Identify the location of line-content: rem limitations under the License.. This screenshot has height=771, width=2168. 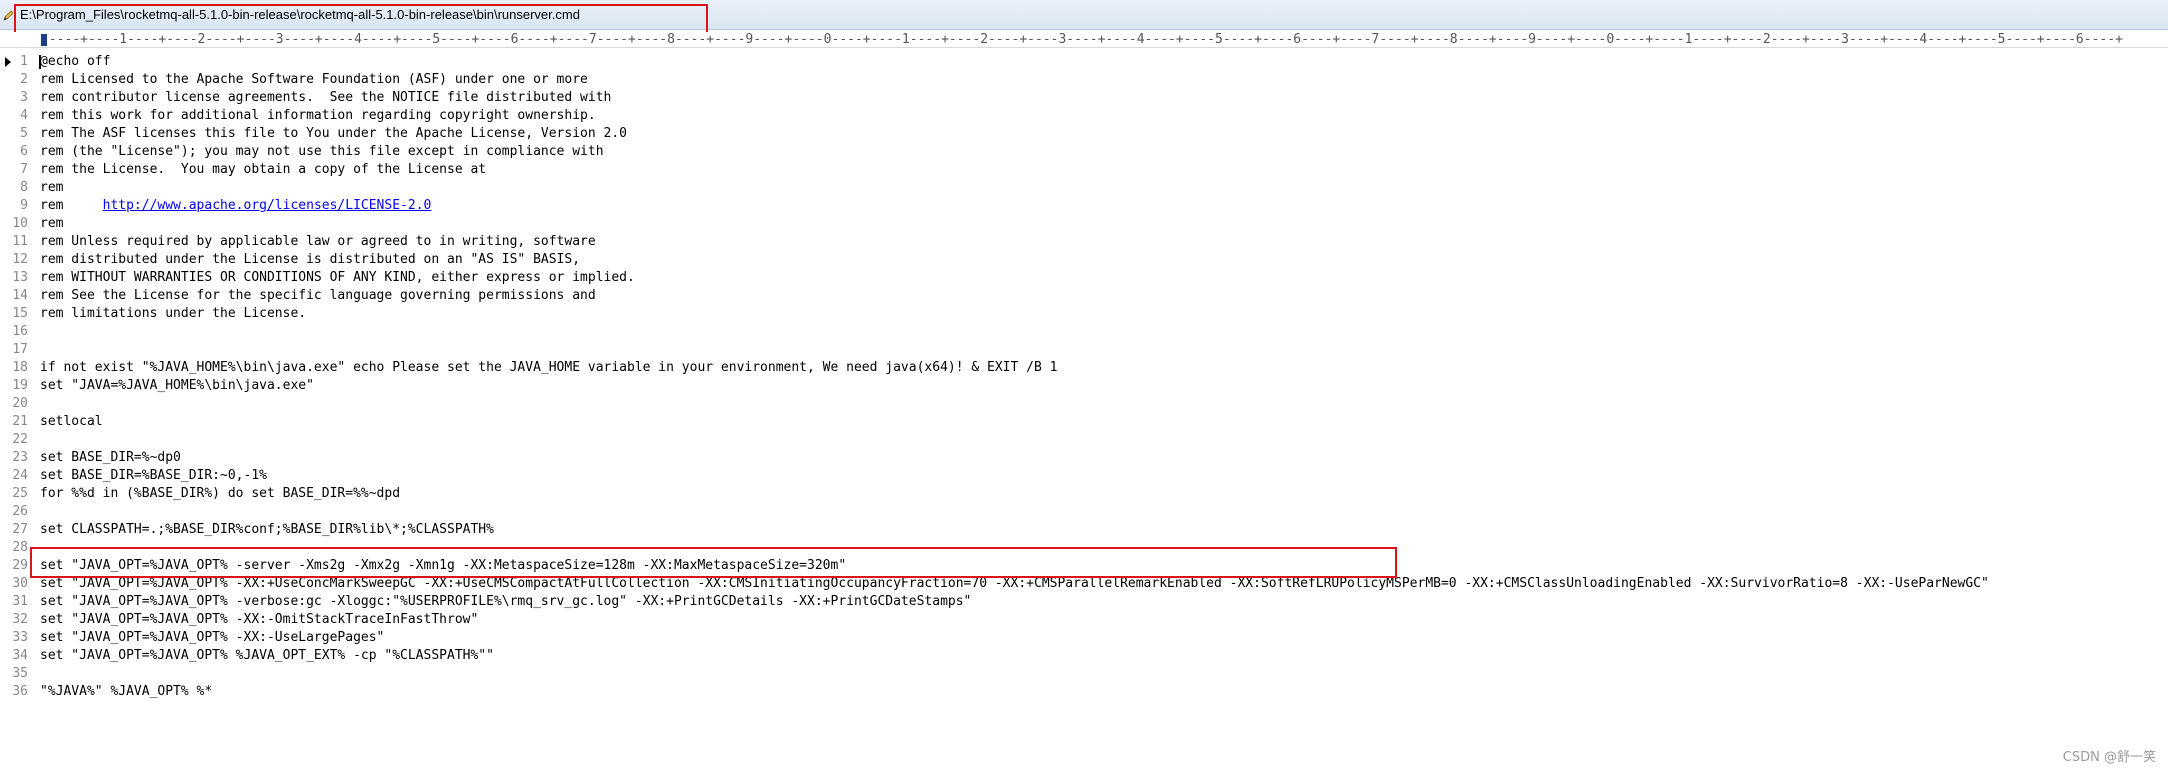
(173, 313).